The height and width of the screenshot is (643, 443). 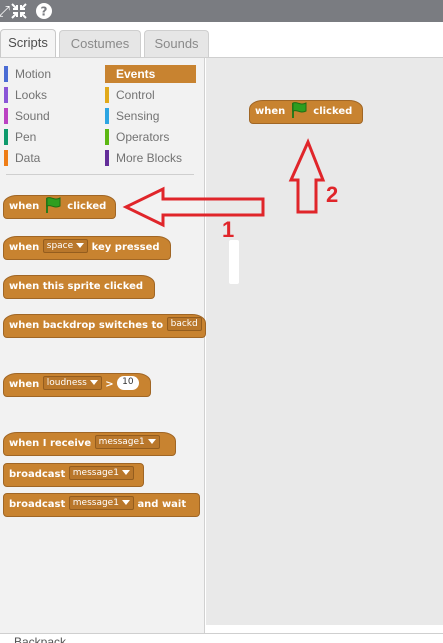 I want to click on tab-sounds: Sounds, so click(x=176, y=44).